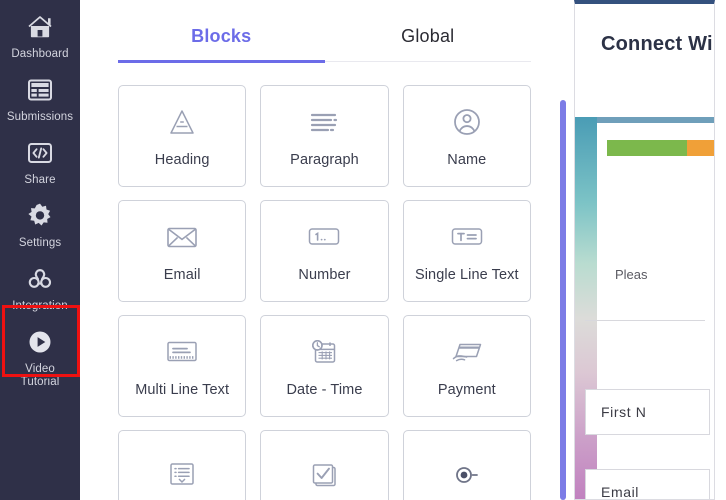  Describe the element at coordinates (647, 148) in the screenshot. I see `progress-bar-green` at that location.